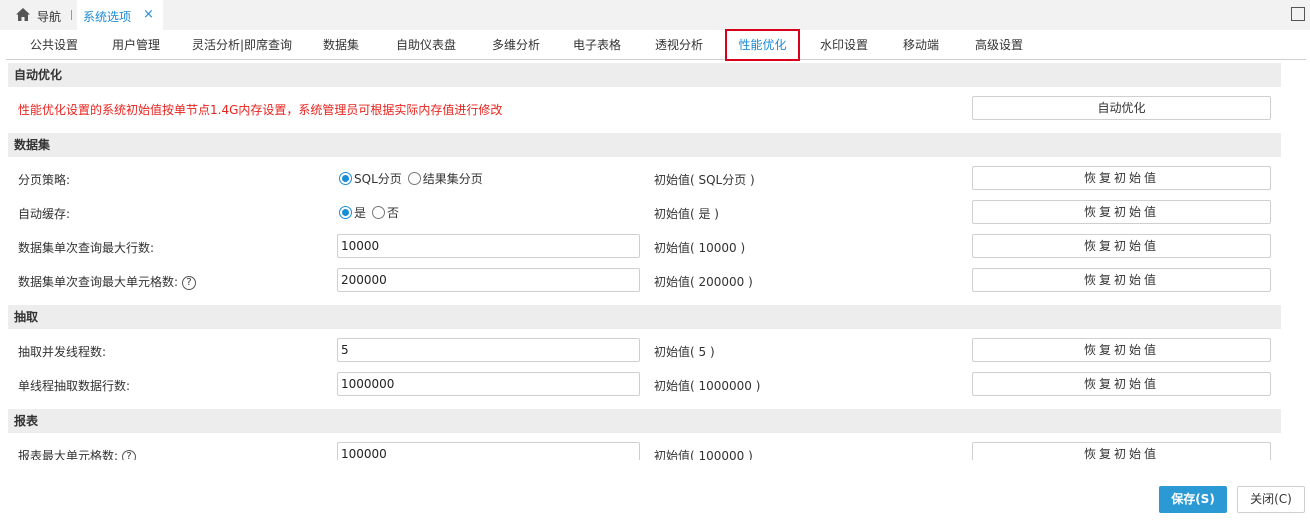 The image size is (1310, 530). Describe the element at coordinates (703, 282) in the screenshot. I see `max-cells-initial-value: 初始值( 200000 )` at that location.